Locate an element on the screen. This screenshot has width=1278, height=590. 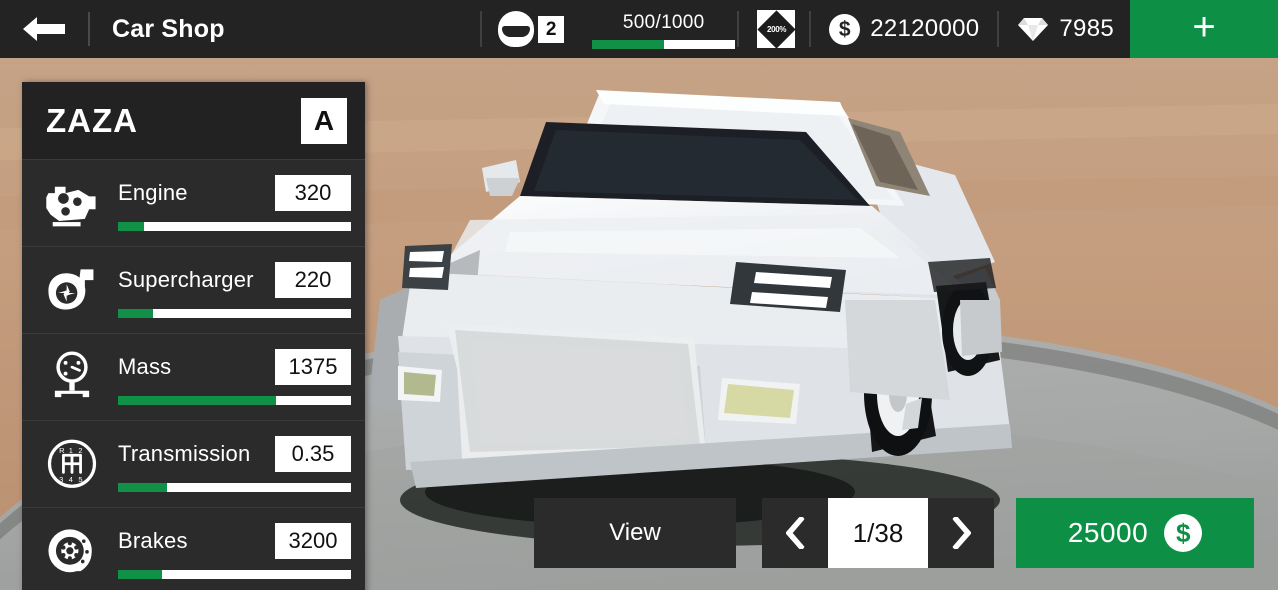
stat-value: 3200 is located at coordinates (313, 541).